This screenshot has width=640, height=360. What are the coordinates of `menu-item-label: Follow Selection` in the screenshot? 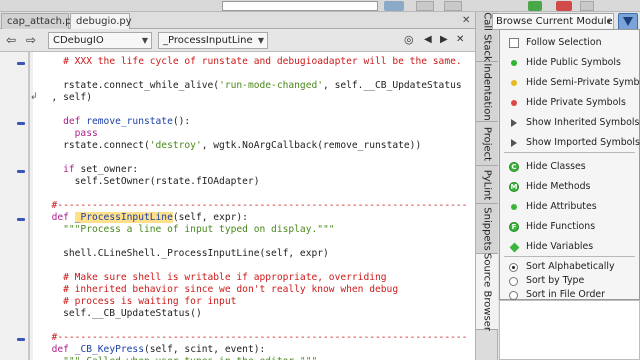 It's located at (564, 42).